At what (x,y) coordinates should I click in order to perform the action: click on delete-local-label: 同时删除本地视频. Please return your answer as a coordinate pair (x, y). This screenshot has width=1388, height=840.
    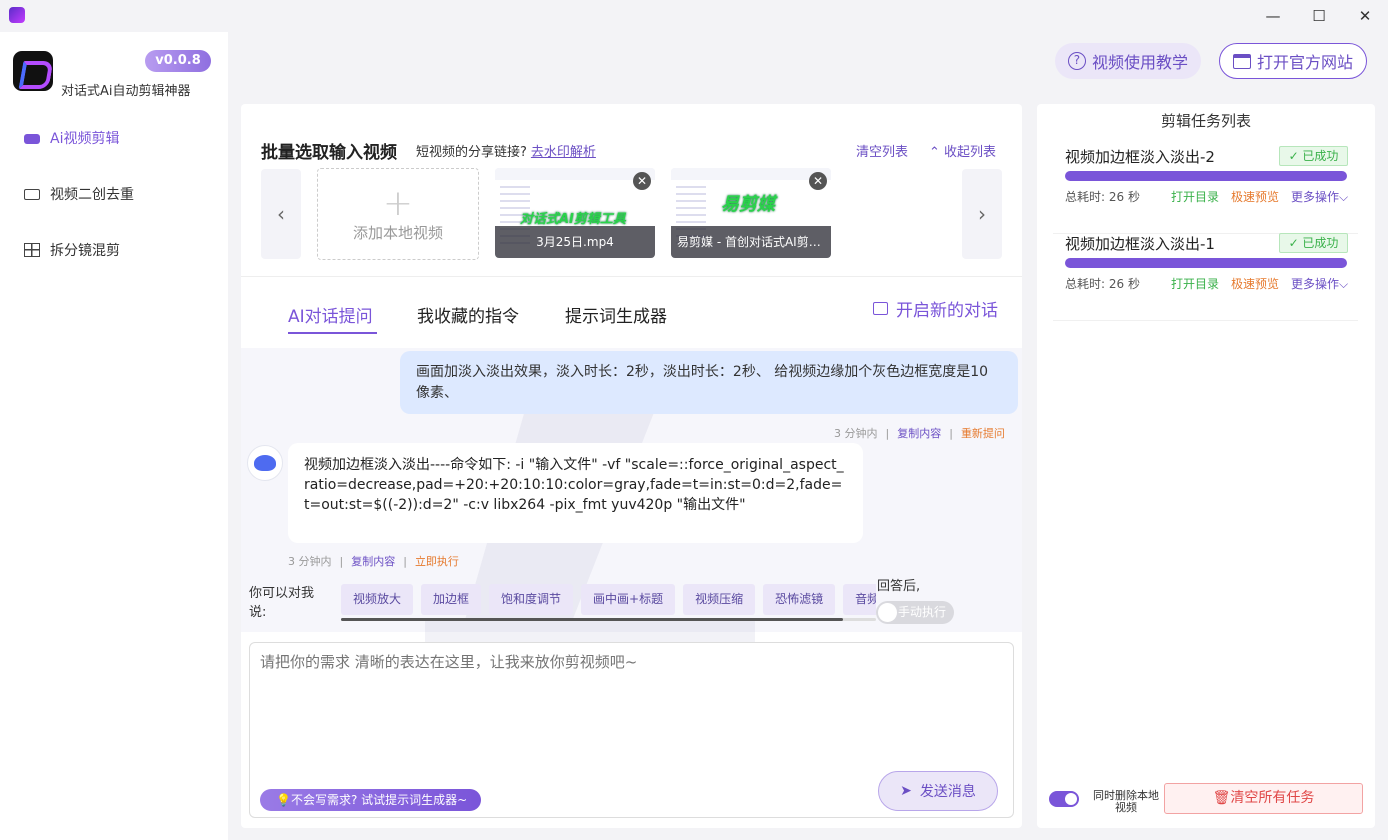
    Looking at the image, I should click on (1126, 801).